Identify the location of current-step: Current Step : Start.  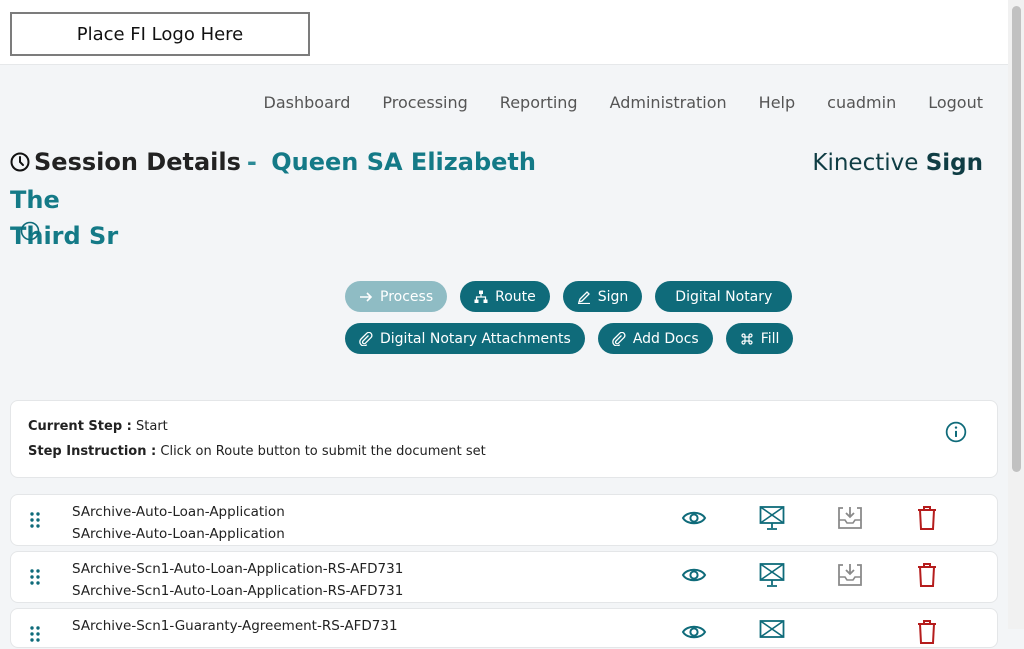
(98, 426).